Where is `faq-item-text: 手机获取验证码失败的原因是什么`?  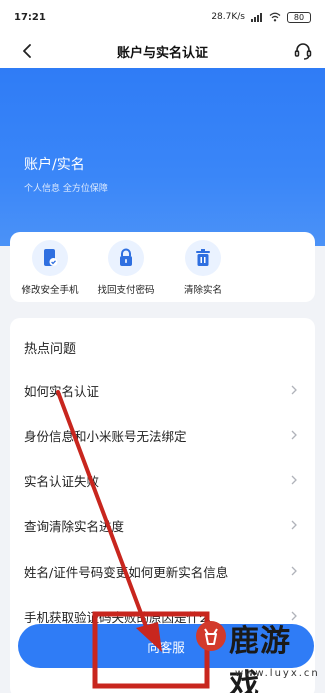 faq-item-text: 手机获取验证码失败的原因是什么 is located at coordinates (118, 617).